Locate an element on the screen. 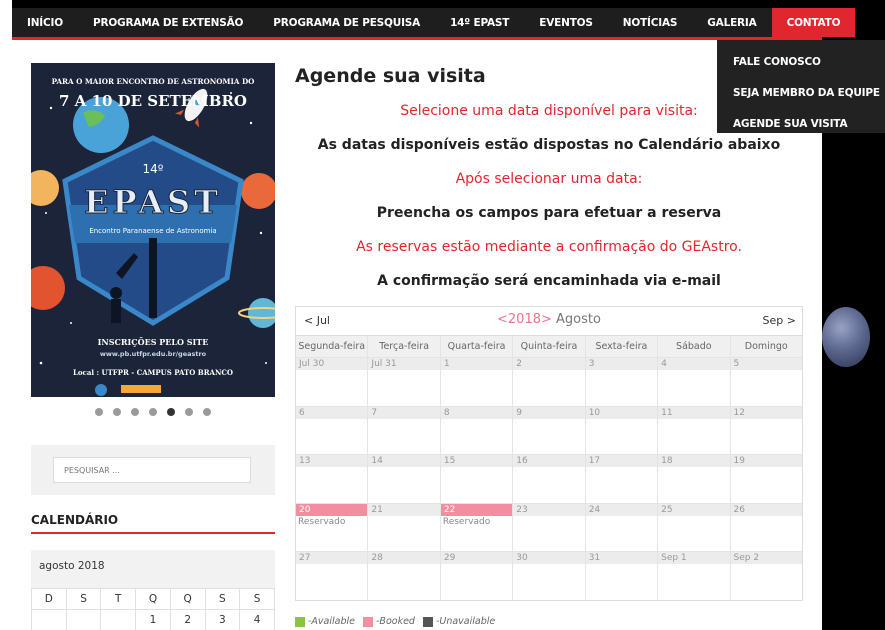 This screenshot has height=630, width=885. weekday-label: D is located at coordinates (49, 599).